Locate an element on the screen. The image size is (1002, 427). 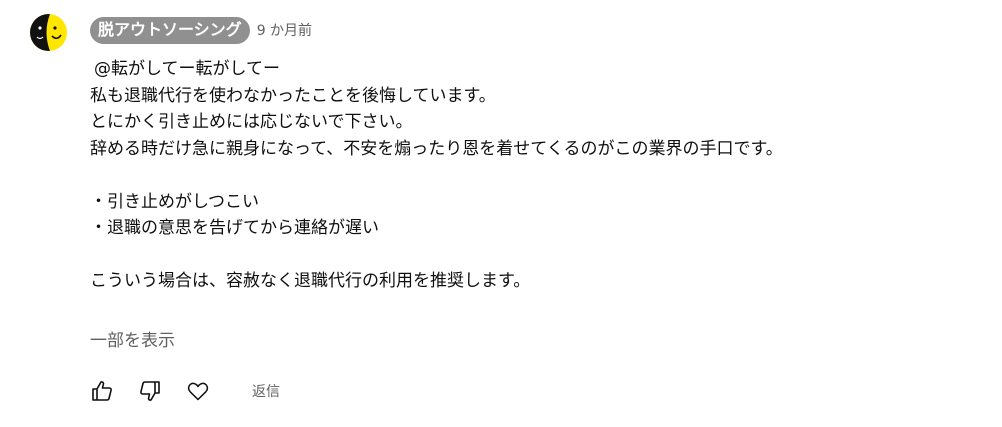
heart-button is located at coordinates (198, 391).